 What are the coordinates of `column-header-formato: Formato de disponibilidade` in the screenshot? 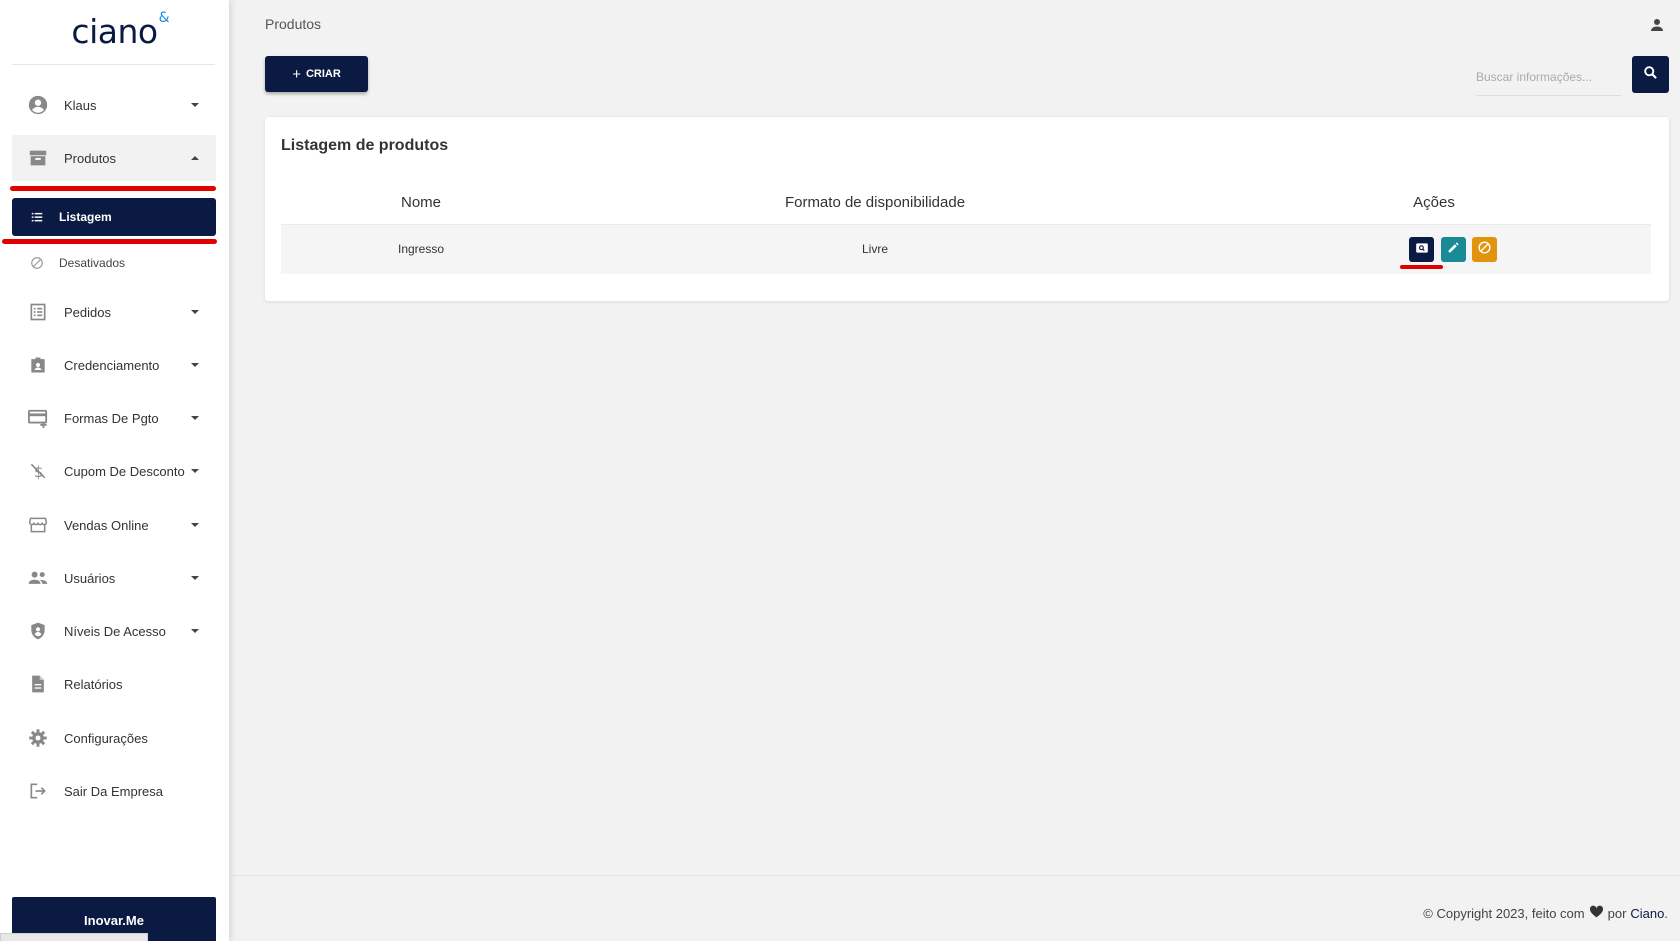 It's located at (875, 202).